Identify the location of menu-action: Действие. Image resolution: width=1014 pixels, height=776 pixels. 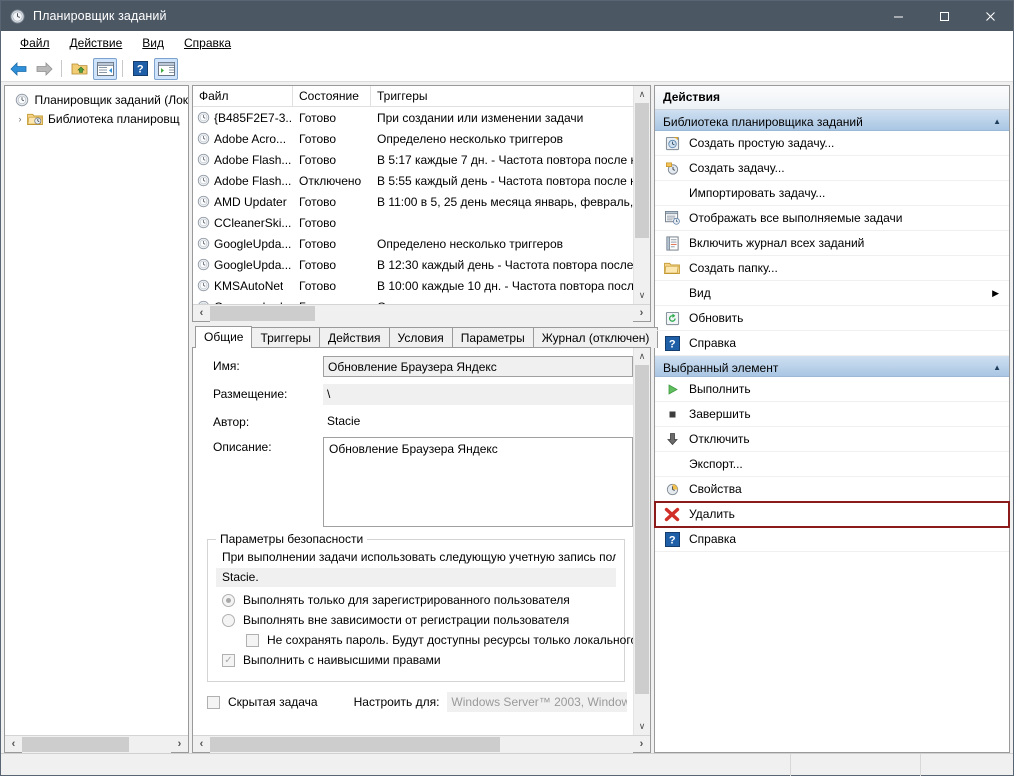
(96, 43).